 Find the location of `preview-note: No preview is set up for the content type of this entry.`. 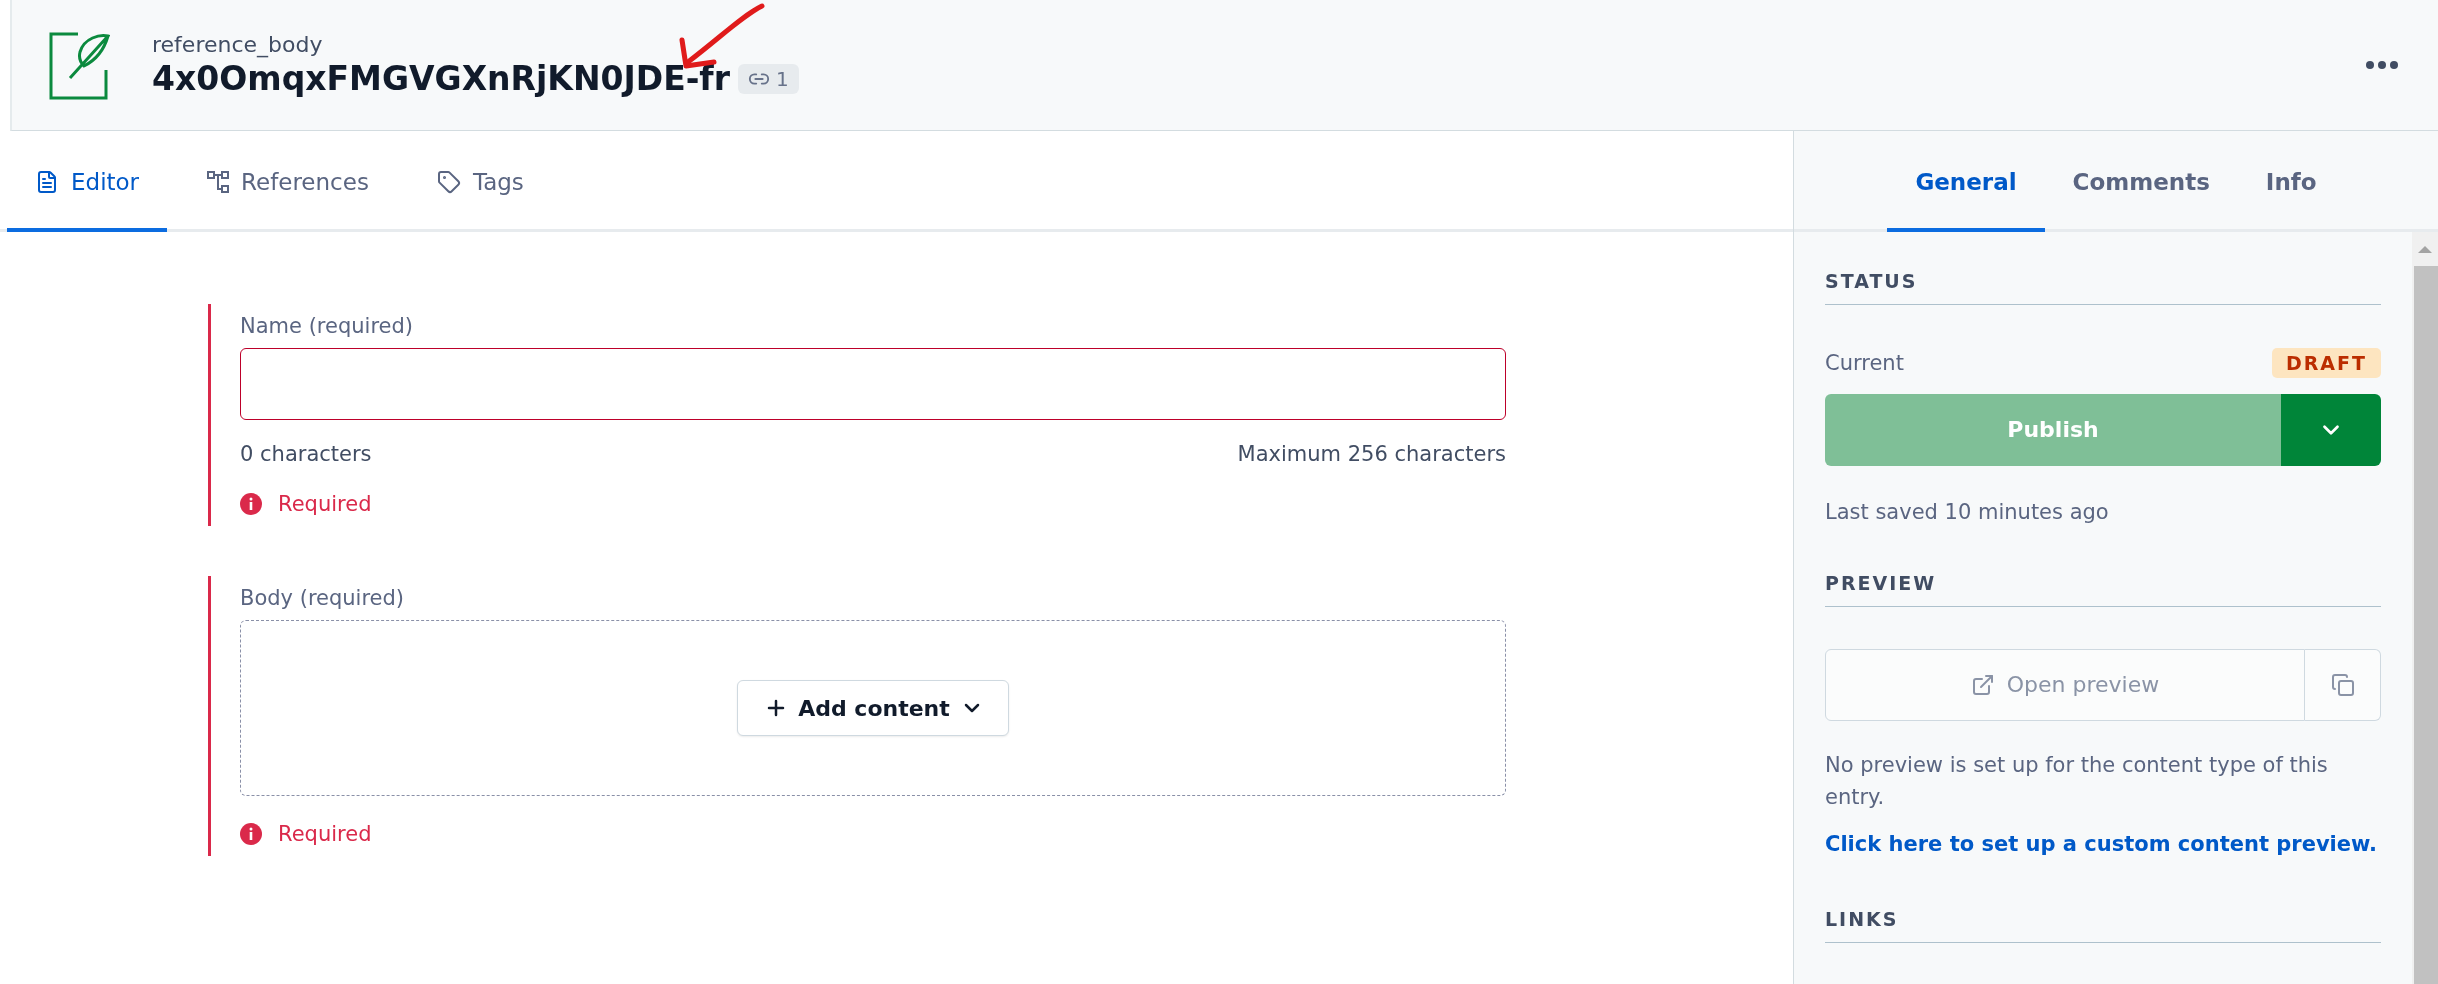

preview-note: No preview is set up for the content type of this entry. is located at coordinates (2077, 781).